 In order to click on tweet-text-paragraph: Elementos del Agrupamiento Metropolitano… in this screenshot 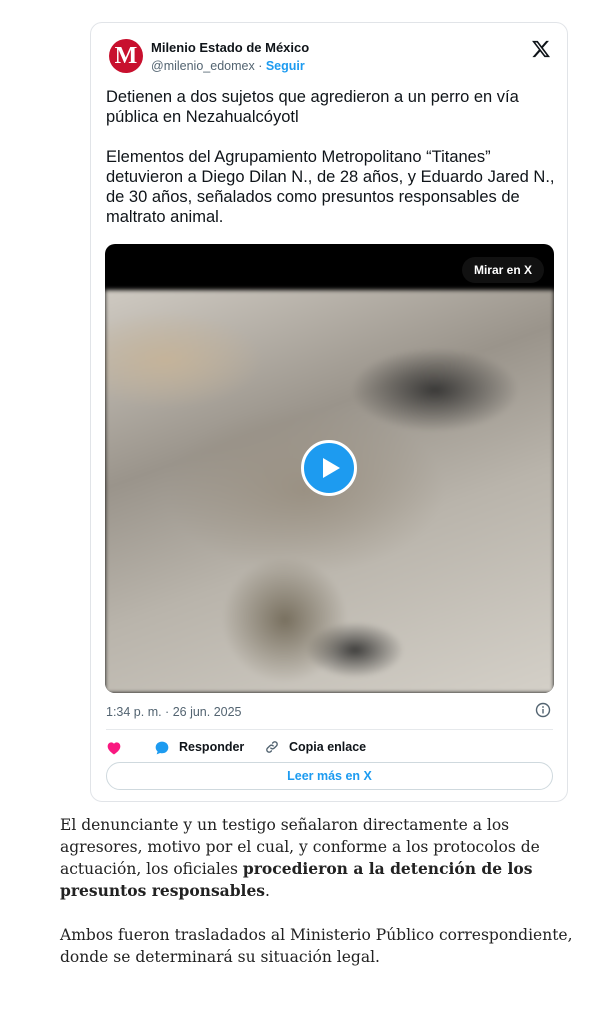, I will do `click(330, 187)`.